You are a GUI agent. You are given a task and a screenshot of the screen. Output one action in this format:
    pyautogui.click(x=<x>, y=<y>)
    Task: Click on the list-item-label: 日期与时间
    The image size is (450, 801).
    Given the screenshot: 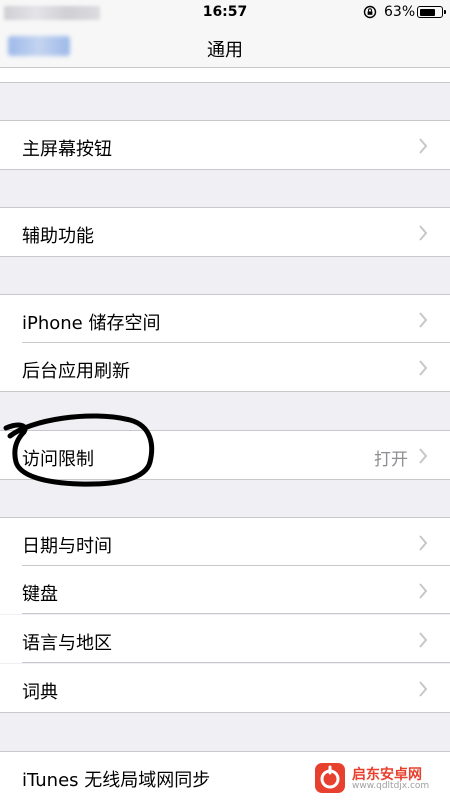 What is the action you would take?
    pyautogui.click(x=67, y=546)
    